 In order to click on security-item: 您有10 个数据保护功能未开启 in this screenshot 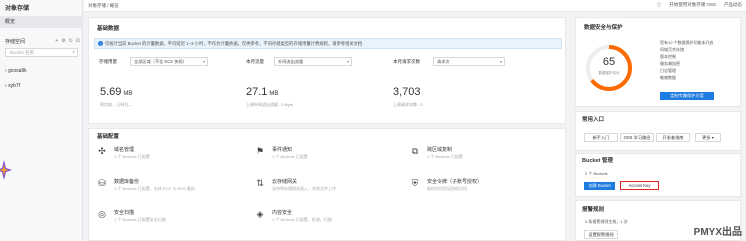, I will do `click(687, 42)`.